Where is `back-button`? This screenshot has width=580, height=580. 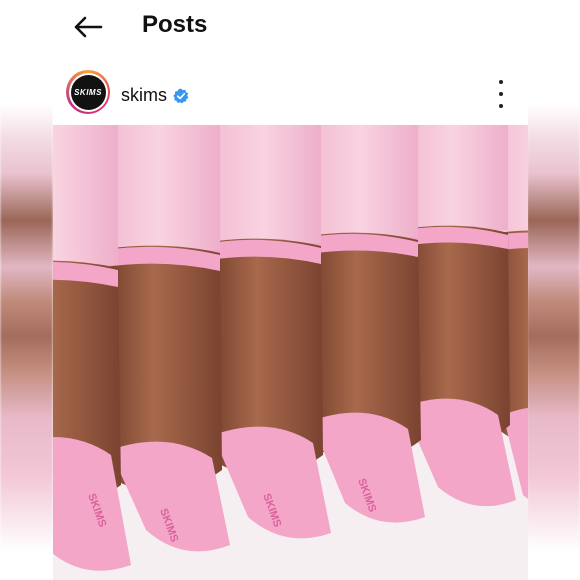 back-button is located at coordinates (88, 27).